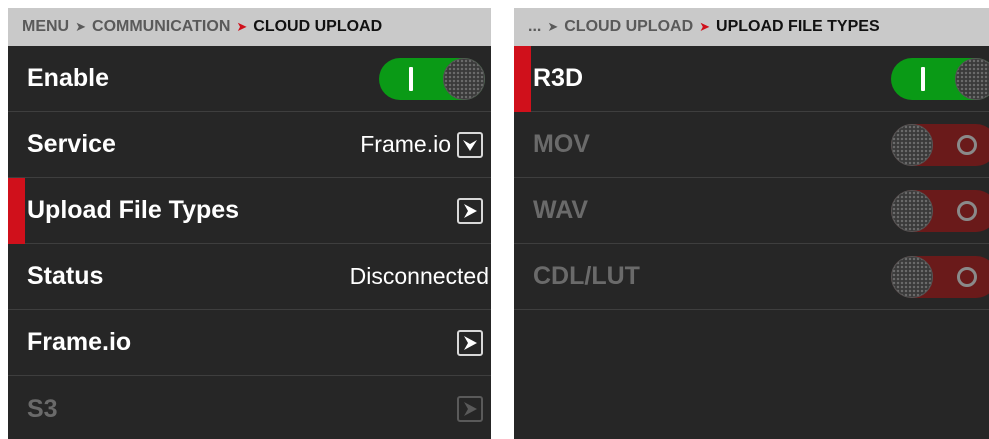  What do you see at coordinates (940, 276) in the screenshot?
I see `cdl-lut-toggle` at bounding box center [940, 276].